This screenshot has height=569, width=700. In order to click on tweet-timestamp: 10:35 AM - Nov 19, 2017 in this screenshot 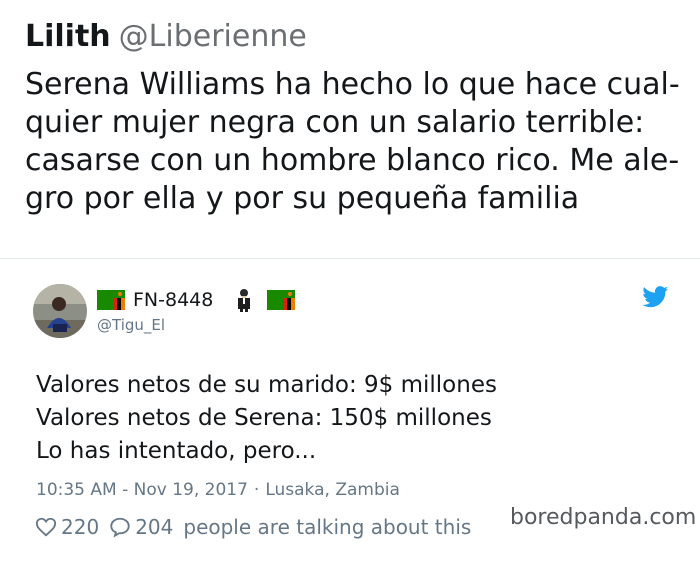, I will do `click(142, 490)`.